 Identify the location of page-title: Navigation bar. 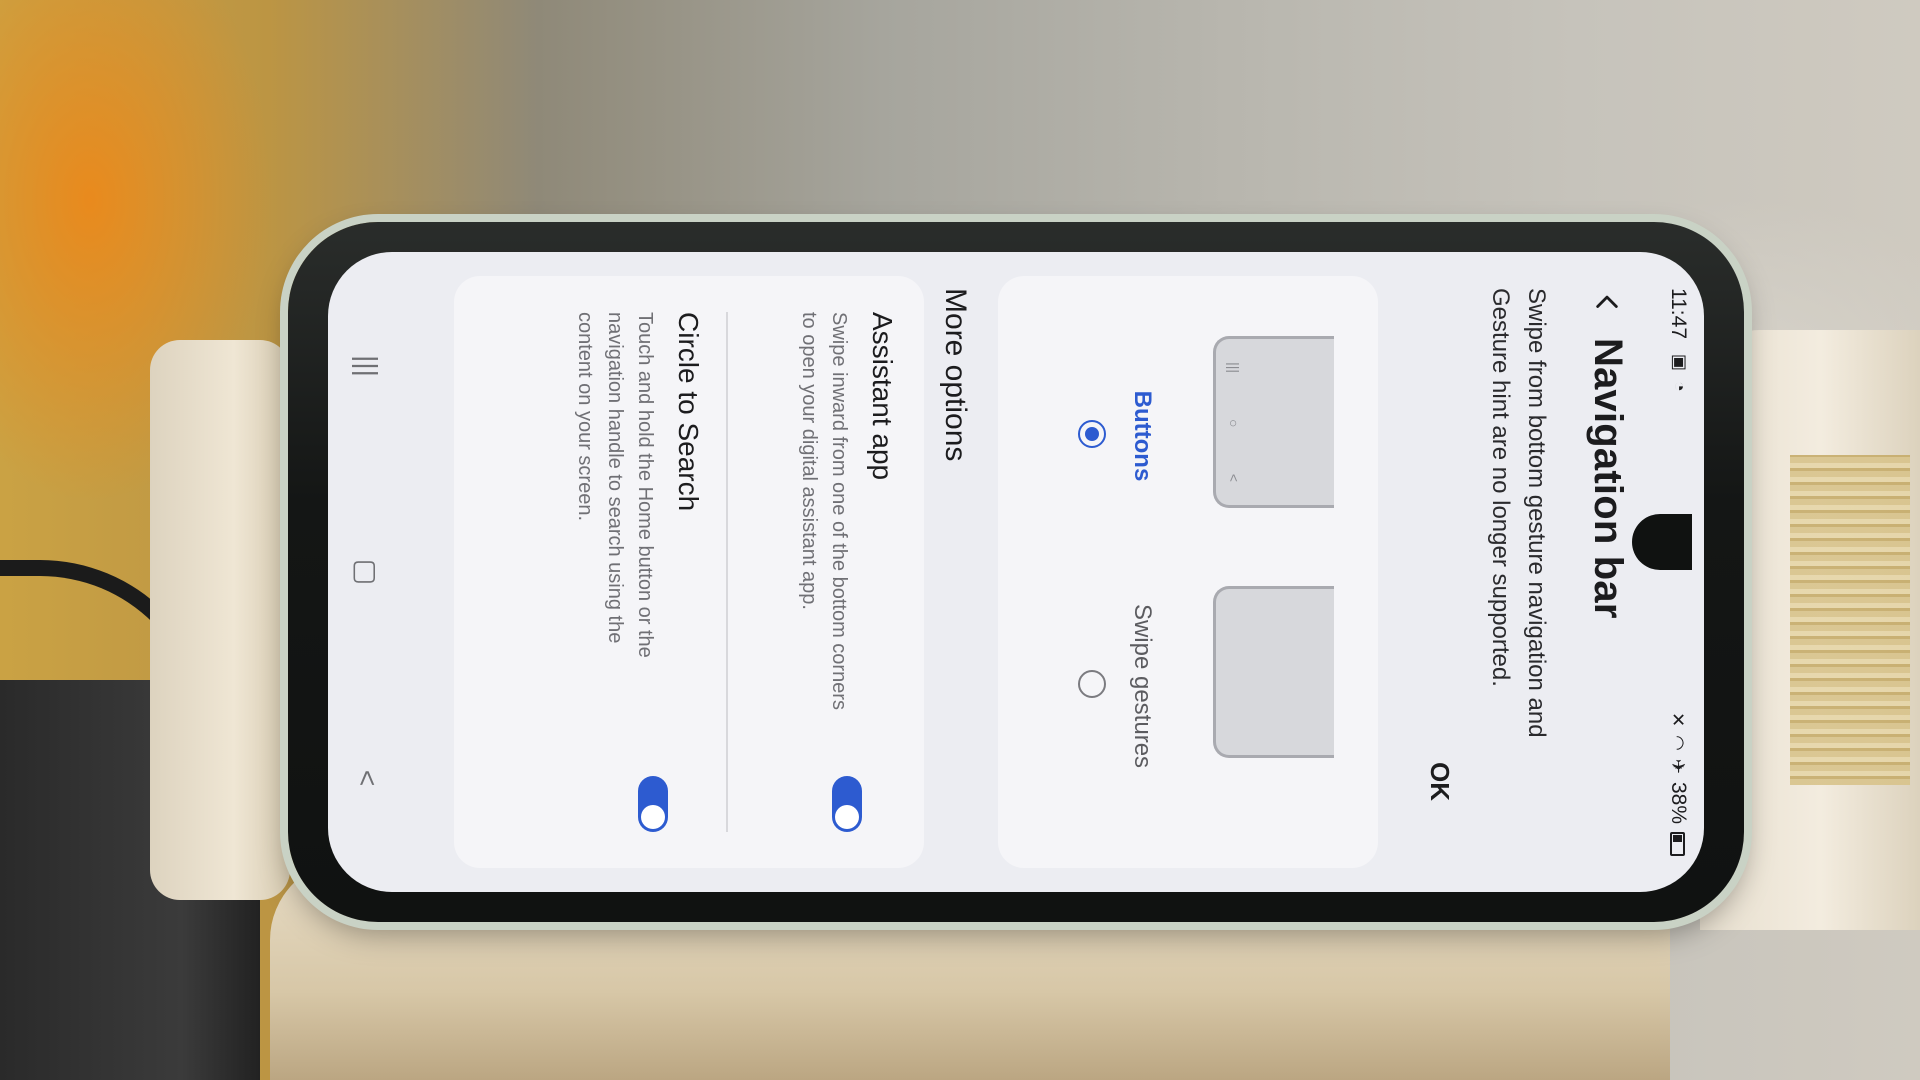
(1608, 478).